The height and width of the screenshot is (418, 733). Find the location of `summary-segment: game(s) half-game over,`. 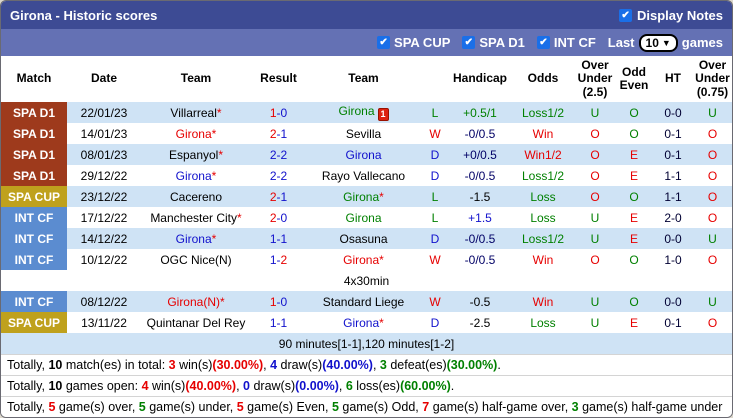

summary-segment: game(s) half-game over, is located at coordinates (500, 407).